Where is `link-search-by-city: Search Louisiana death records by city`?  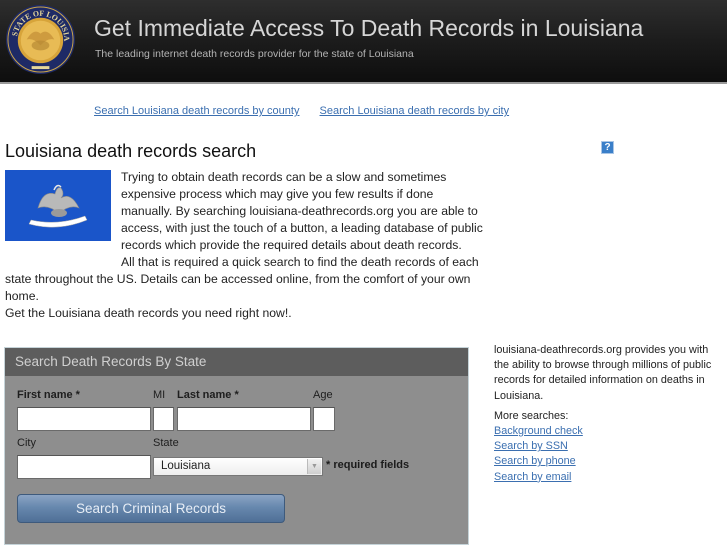
link-search-by-city: Search Louisiana death records by city is located at coordinates (415, 111).